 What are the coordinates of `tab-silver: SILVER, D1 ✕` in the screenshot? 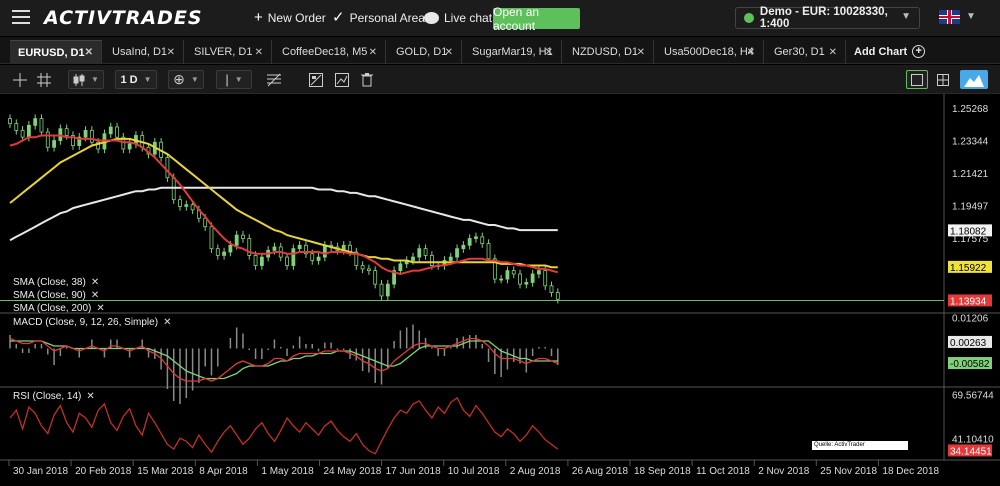 It's located at (229, 52).